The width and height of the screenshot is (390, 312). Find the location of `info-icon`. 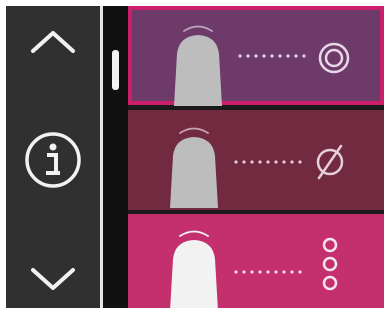

info-icon is located at coordinates (53, 160).